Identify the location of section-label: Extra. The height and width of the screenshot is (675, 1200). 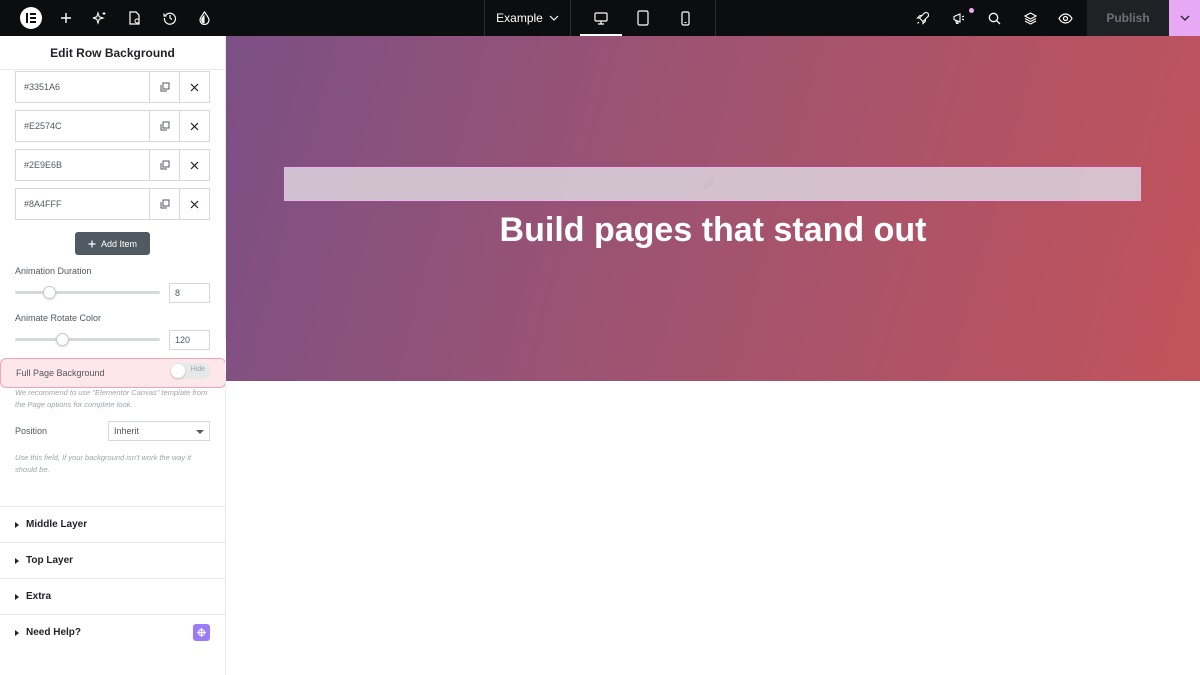
(39, 596).